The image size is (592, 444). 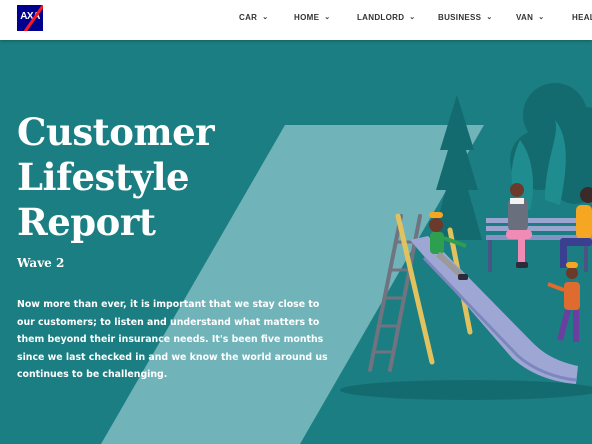 I want to click on nav-item-label: HEALTH, so click(x=582, y=17).